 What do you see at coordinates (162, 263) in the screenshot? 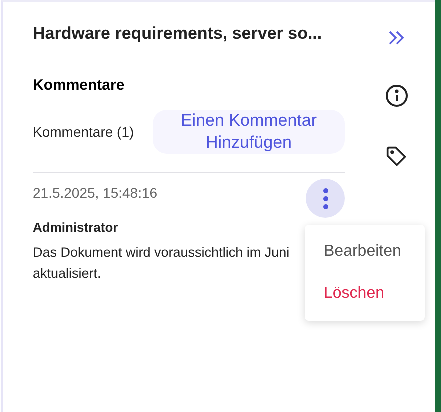
I see `comment-text: Das Dokument wird voraussichtlich im Juni aktualisiert.` at bounding box center [162, 263].